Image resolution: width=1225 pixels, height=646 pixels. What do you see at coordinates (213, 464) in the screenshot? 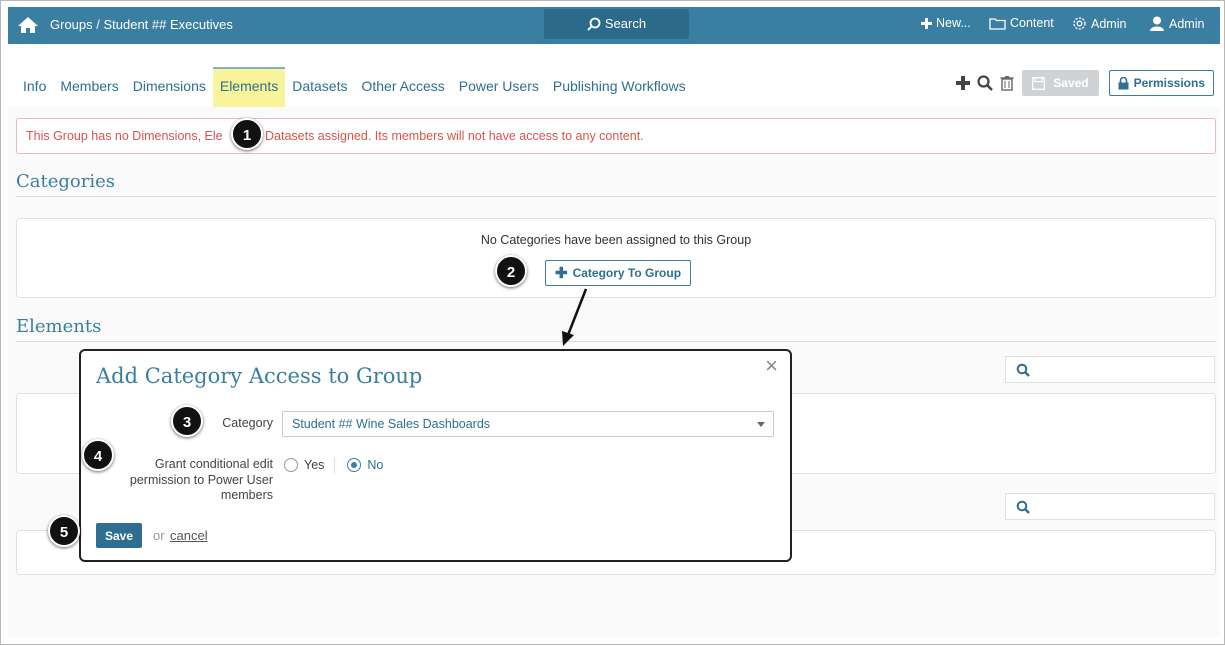
I see `grant-label-line-1: Grant conditional edit` at bounding box center [213, 464].